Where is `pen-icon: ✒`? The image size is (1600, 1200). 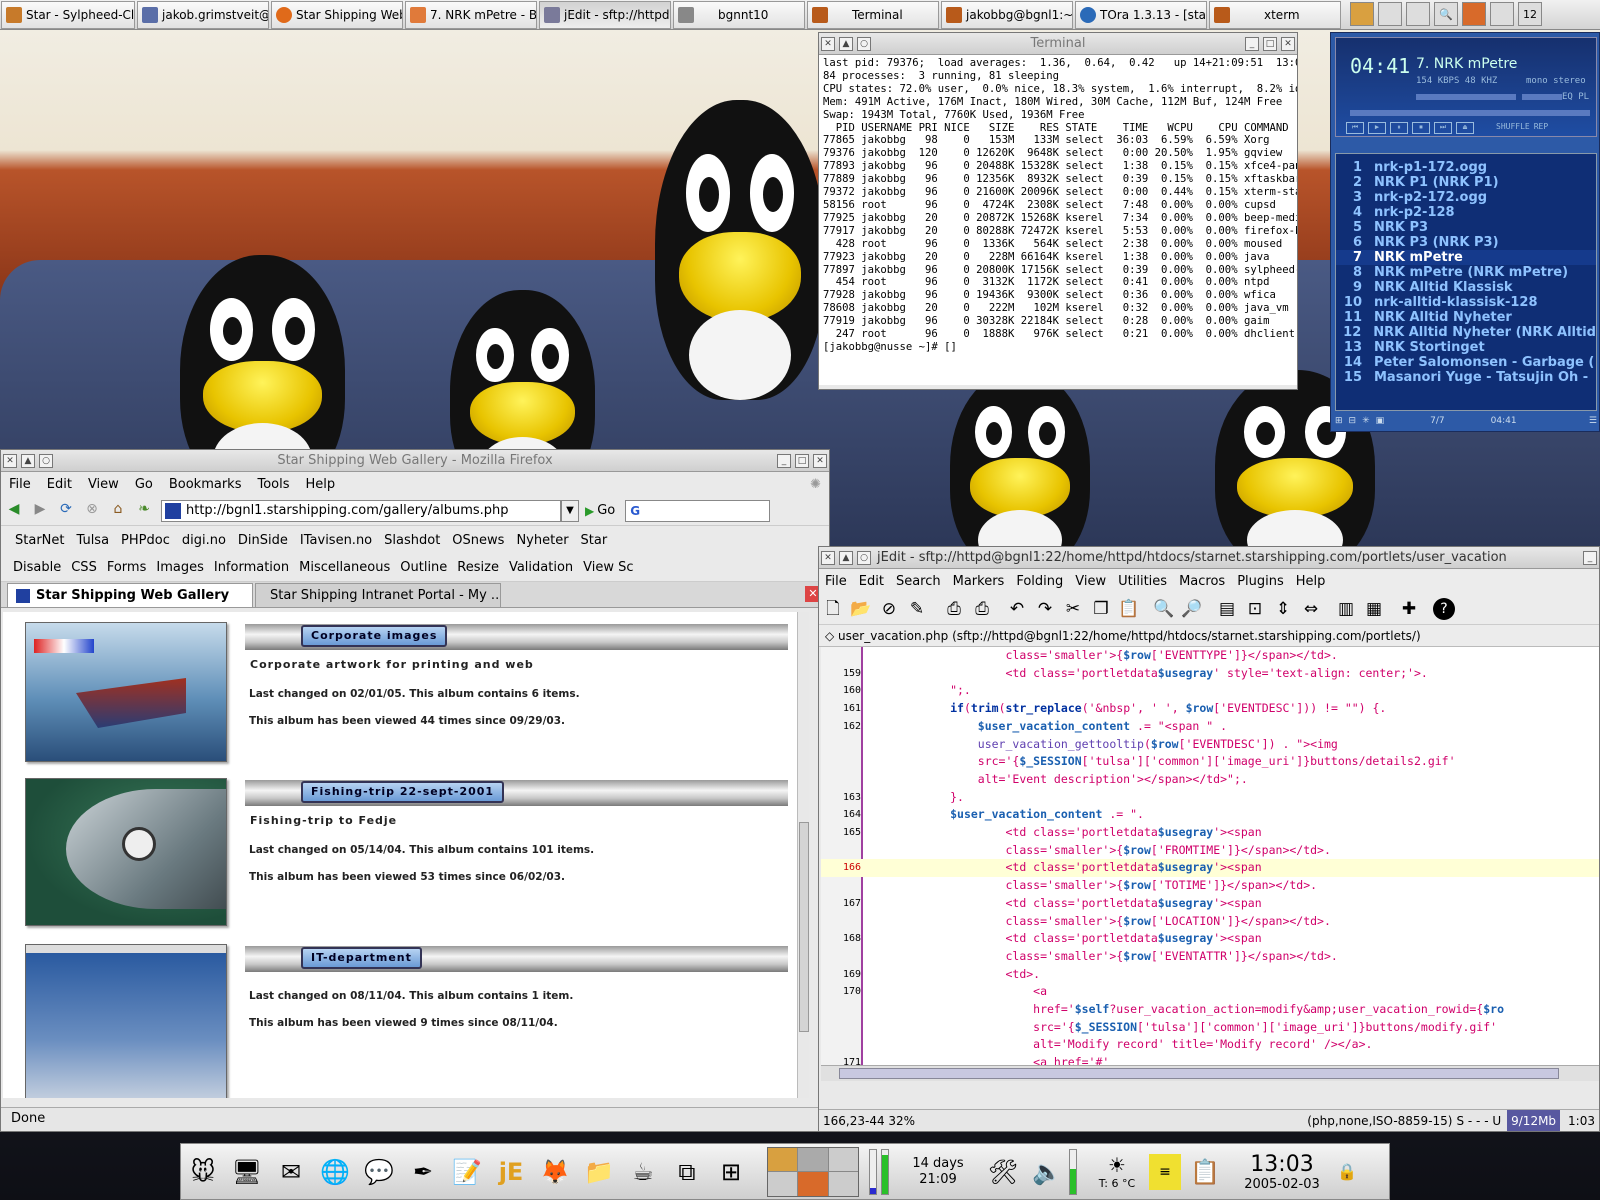
pen-icon: ✒ is located at coordinates (423, 1172).